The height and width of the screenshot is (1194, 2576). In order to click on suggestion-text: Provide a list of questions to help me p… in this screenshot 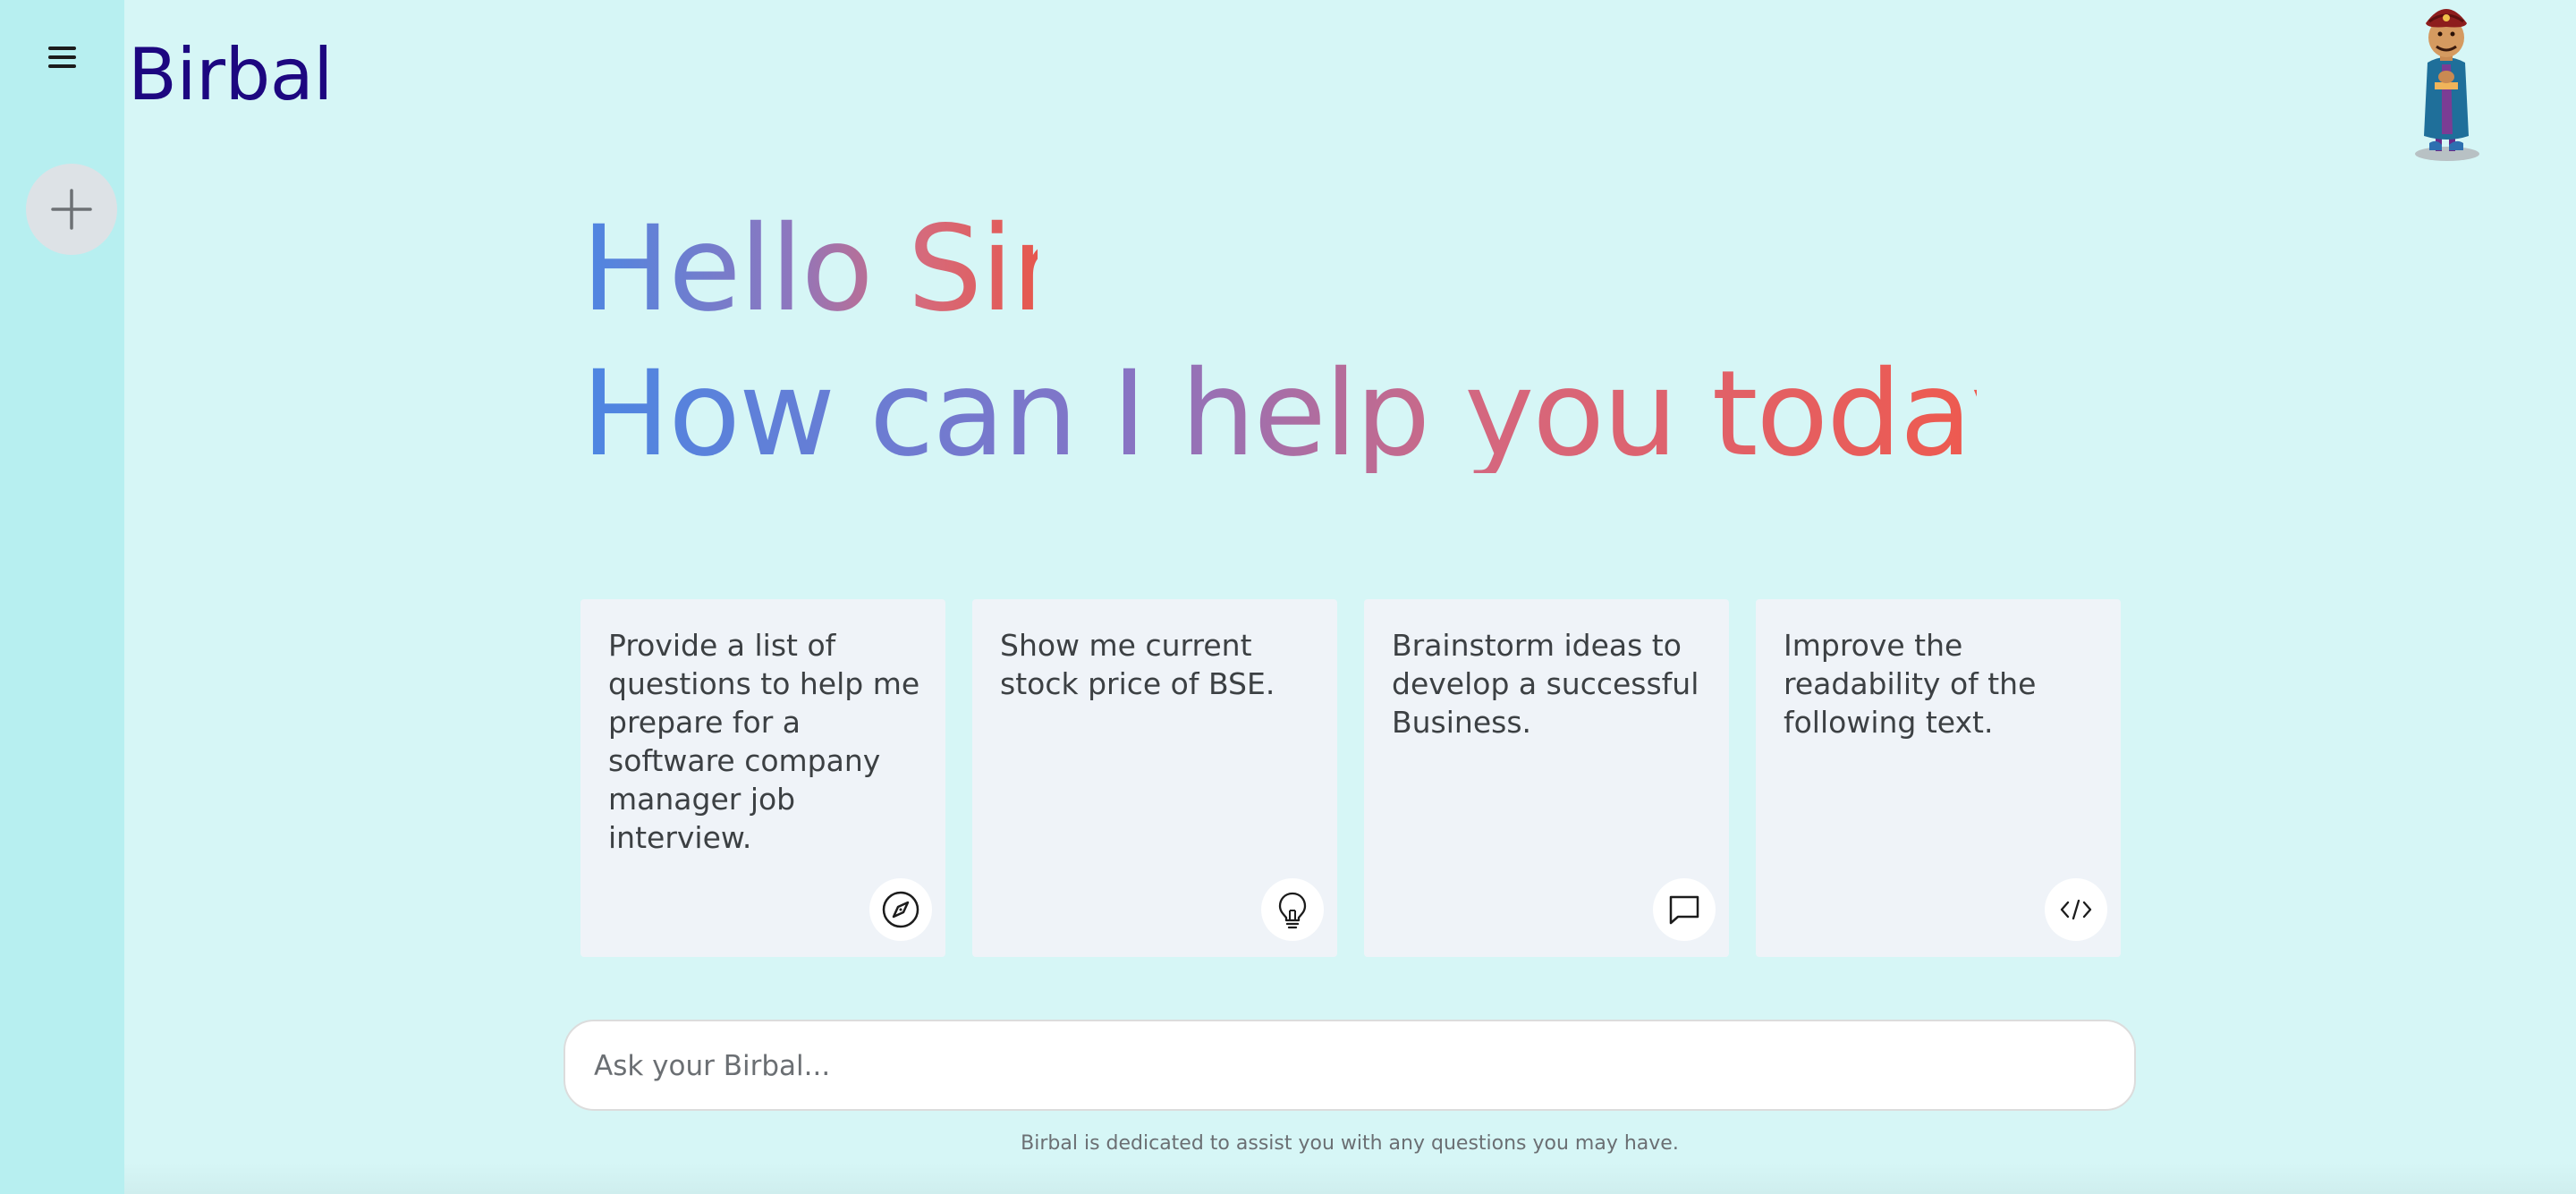, I will do `click(764, 741)`.